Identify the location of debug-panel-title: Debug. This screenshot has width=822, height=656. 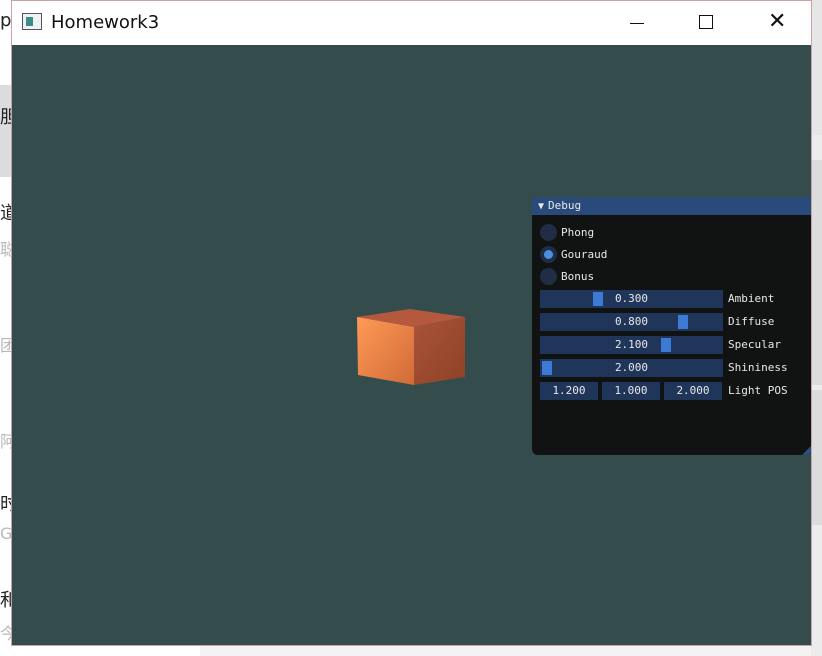
(565, 205).